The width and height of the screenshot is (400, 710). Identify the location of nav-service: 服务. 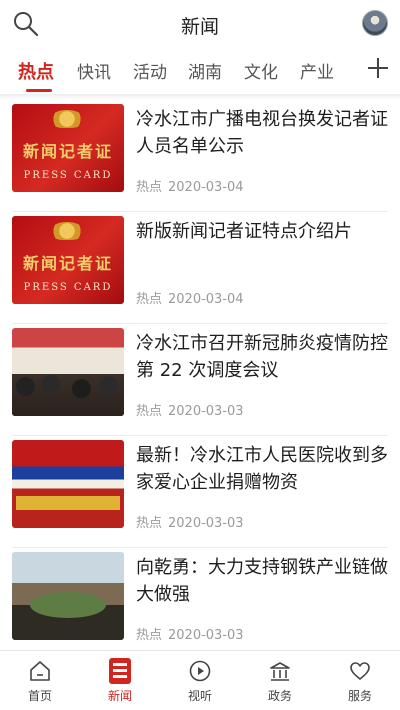
(360, 680).